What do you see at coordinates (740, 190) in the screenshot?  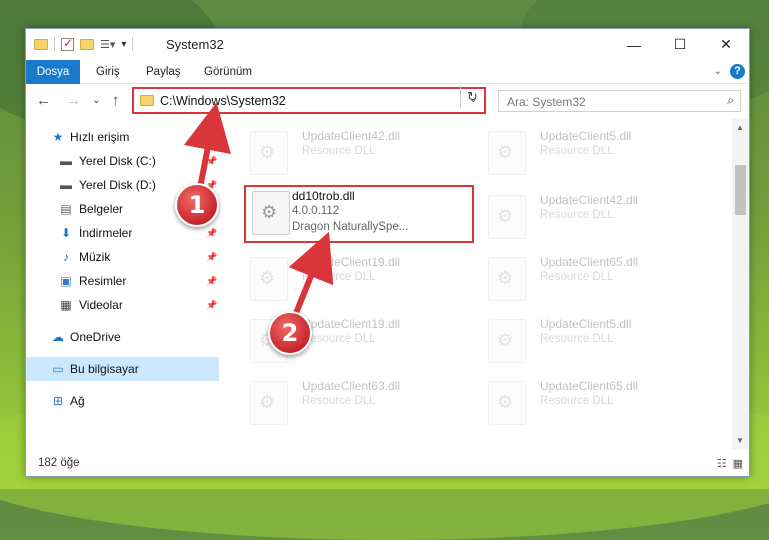 I see `scrollbar-thumb` at bounding box center [740, 190].